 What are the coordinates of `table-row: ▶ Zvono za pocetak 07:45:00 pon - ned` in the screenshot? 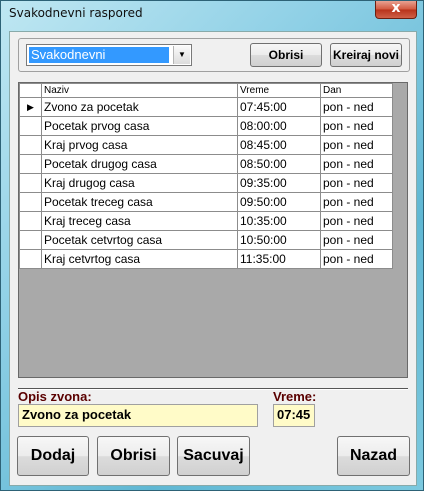 It's located at (206, 107).